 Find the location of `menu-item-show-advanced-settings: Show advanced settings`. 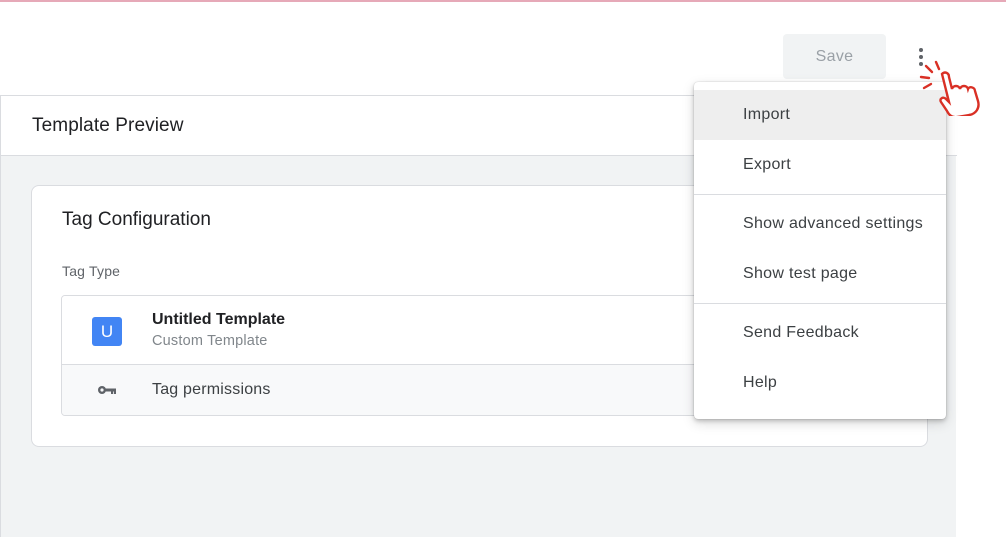

menu-item-show-advanced-settings: Show advanced settings is located at coordinates (820, 224).